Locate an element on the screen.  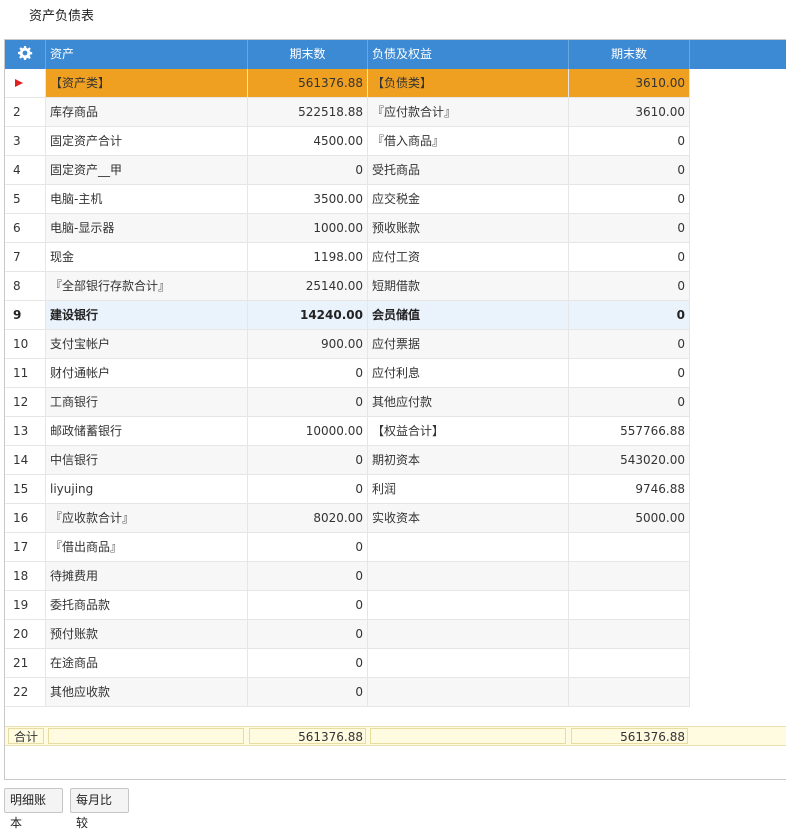
asset-name-cell: 电脑-主机 is located at coordinates (147, 199).